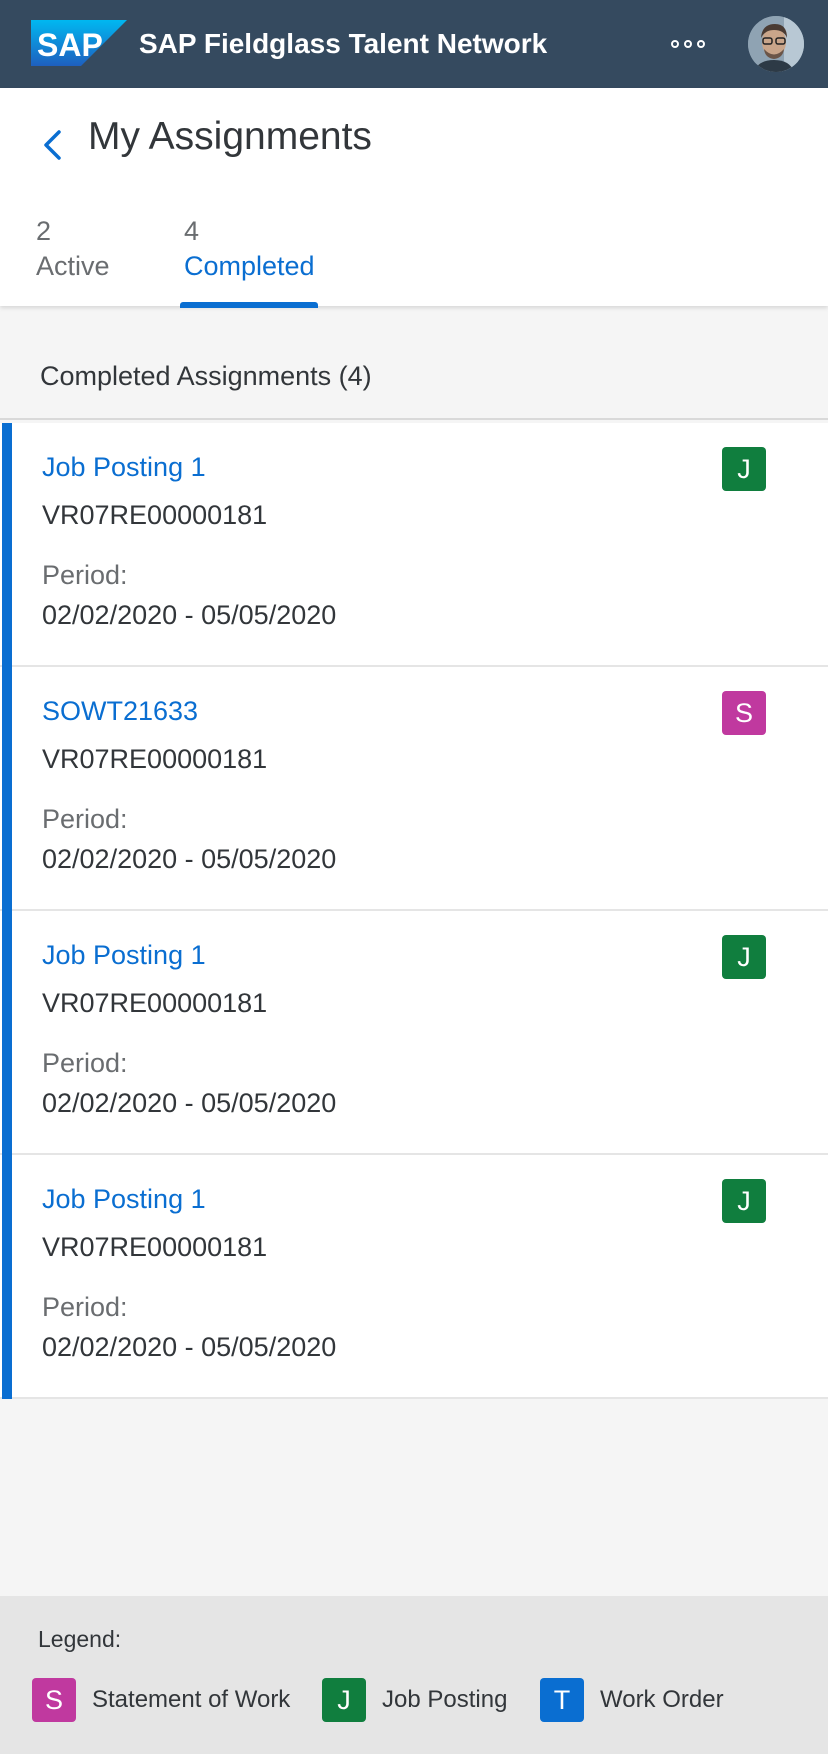 Image resolution: width=828 pixels, height=1754 pixels. Describe the element at coordinates (191, 1699) in the screenshot. I see `legend-label: Statement of Work` at that location.